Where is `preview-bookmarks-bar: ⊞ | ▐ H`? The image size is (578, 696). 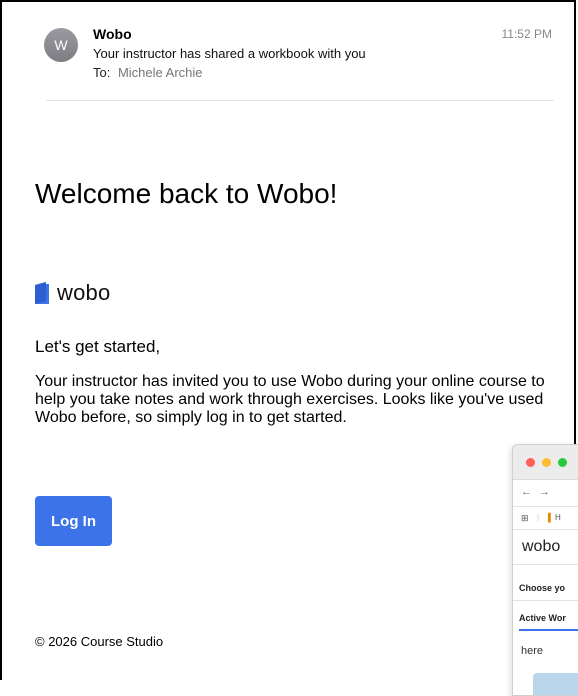
preview-bookmarks-bar: ⊞ | ▐ H is located at coordinates (545, 518).